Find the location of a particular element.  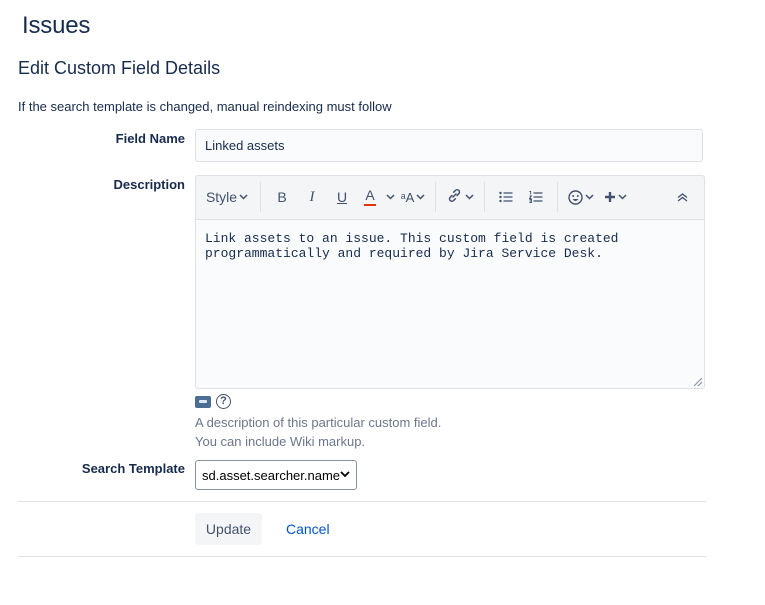

link-button is located at coordinates (460, 197).